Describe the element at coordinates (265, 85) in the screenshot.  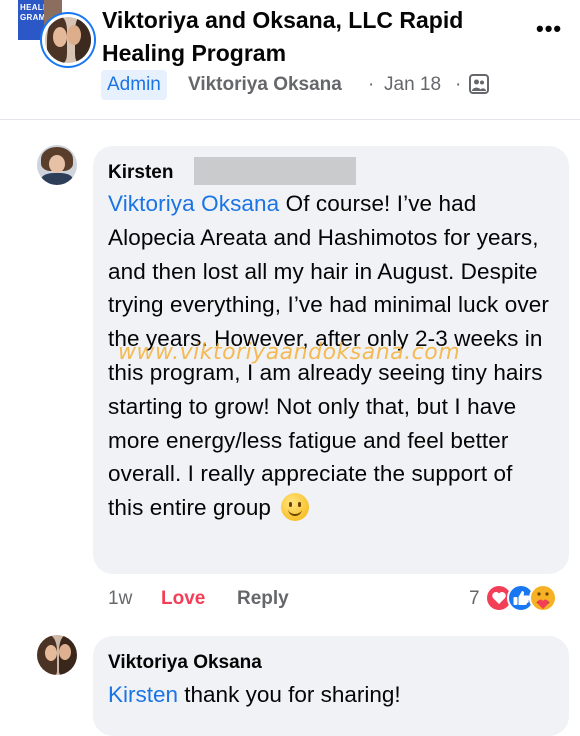
I see `post-author-name: Viktoriya Oksana` at that location.